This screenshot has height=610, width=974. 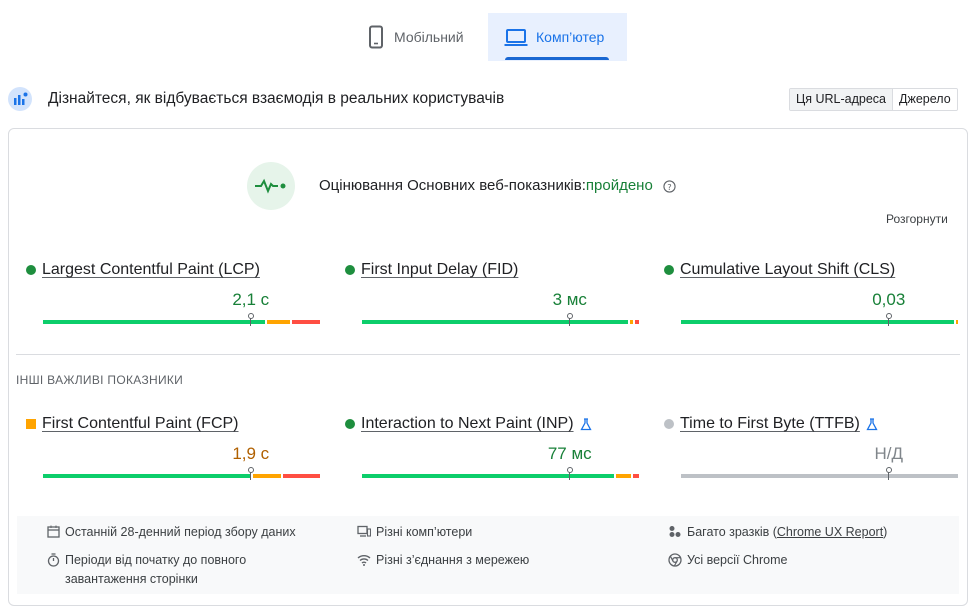 I want to click on tab-mobile-label: Мобільний, so click(x=429, y=37).